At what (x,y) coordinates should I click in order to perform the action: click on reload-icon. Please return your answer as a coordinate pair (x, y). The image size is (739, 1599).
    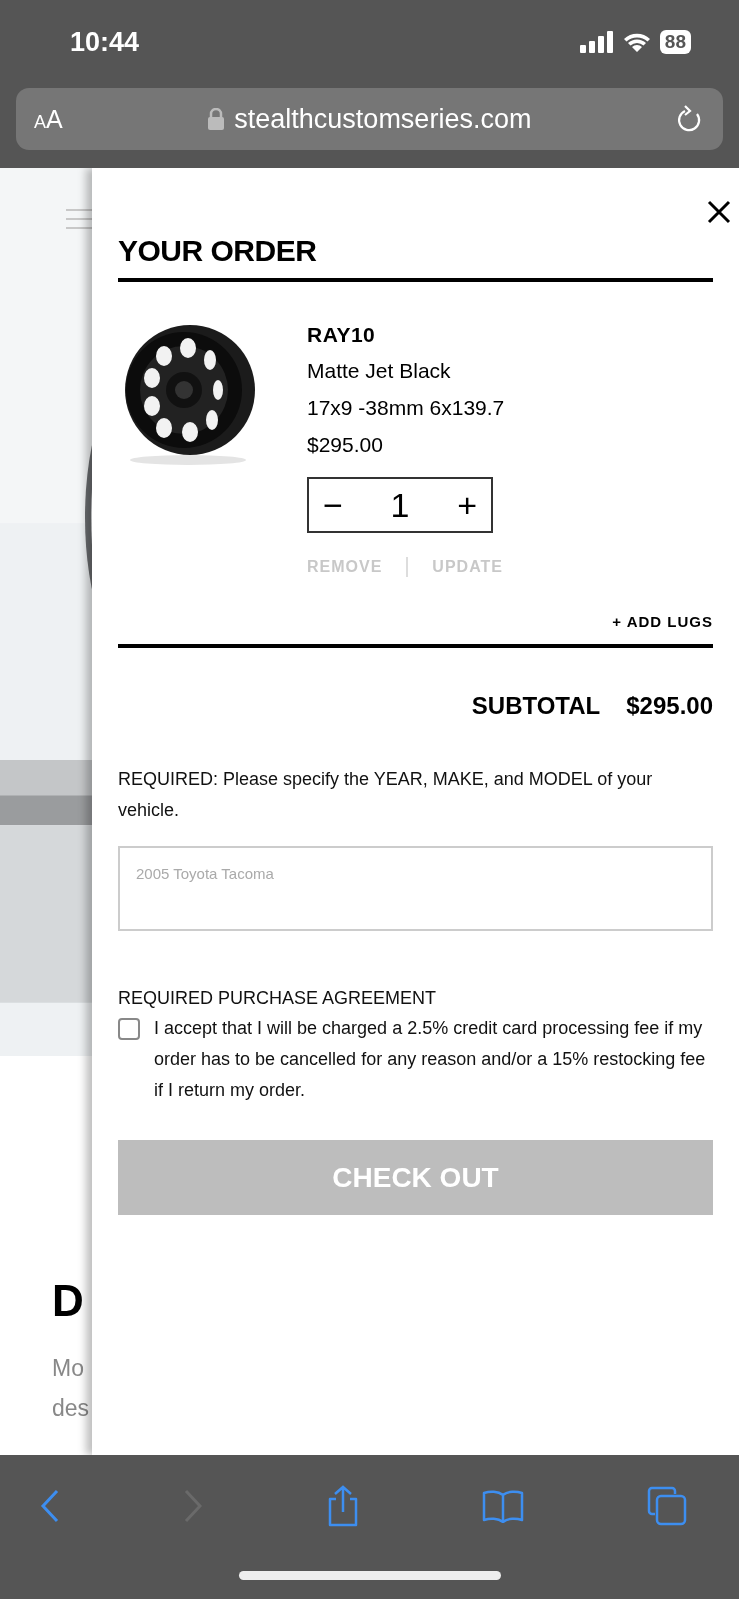
    Looking at the image, I should click on (690, 119).